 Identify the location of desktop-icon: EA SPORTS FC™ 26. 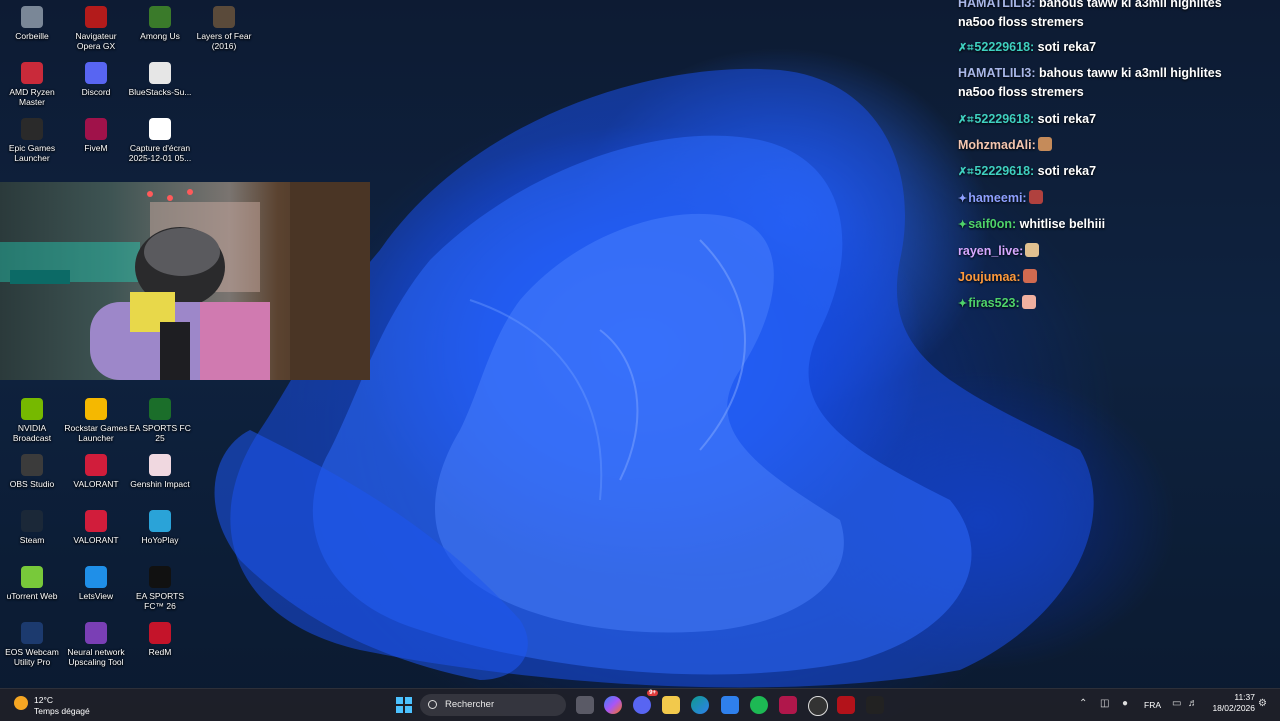
(160, 588).